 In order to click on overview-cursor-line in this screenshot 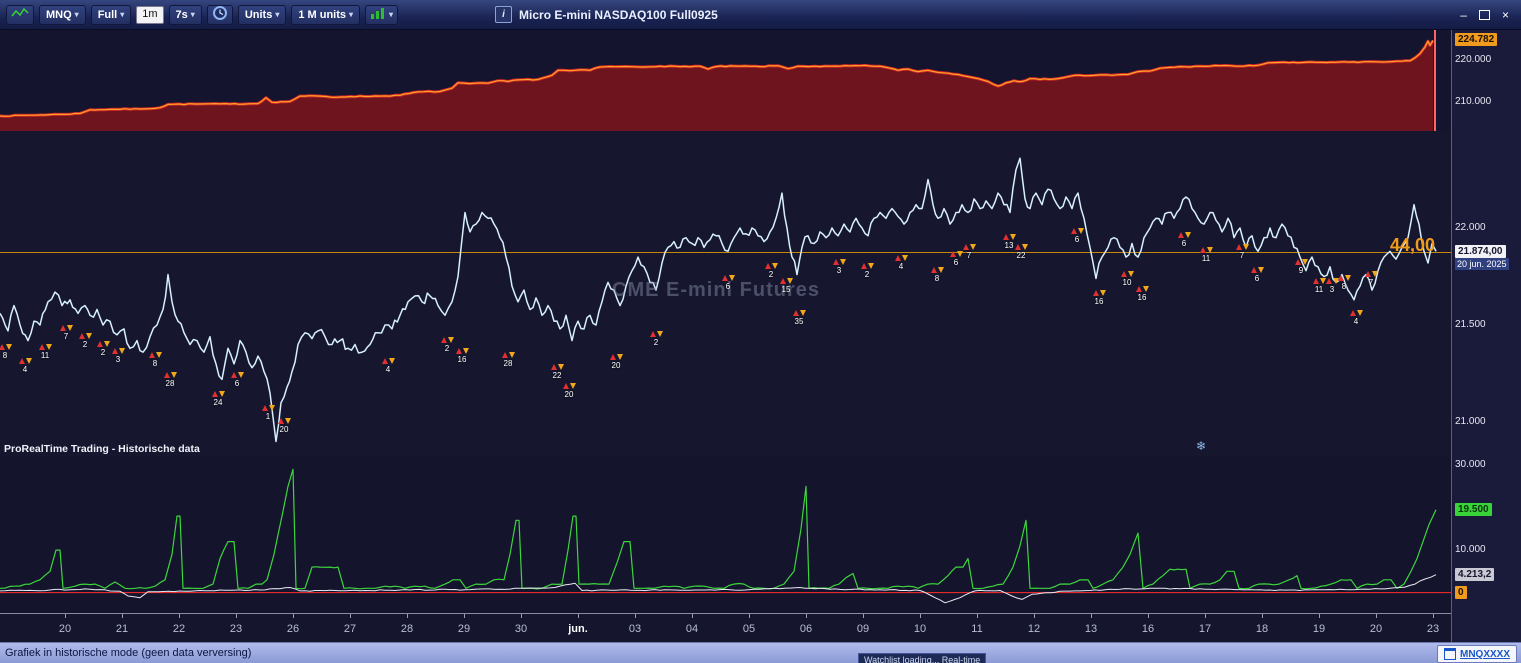, I will do `click(1435, 80)`.